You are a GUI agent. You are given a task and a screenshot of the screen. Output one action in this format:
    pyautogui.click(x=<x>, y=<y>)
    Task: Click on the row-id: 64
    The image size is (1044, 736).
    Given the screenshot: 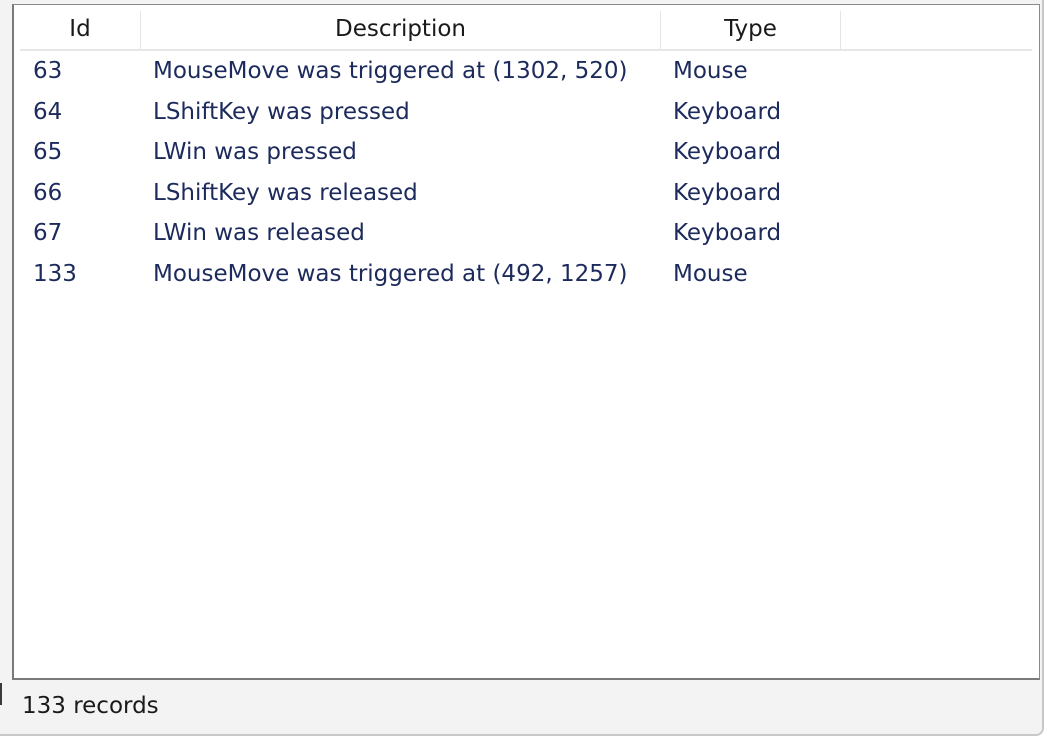 What is the action you would take?
    pyautogui.click(x=48, y=111)
    